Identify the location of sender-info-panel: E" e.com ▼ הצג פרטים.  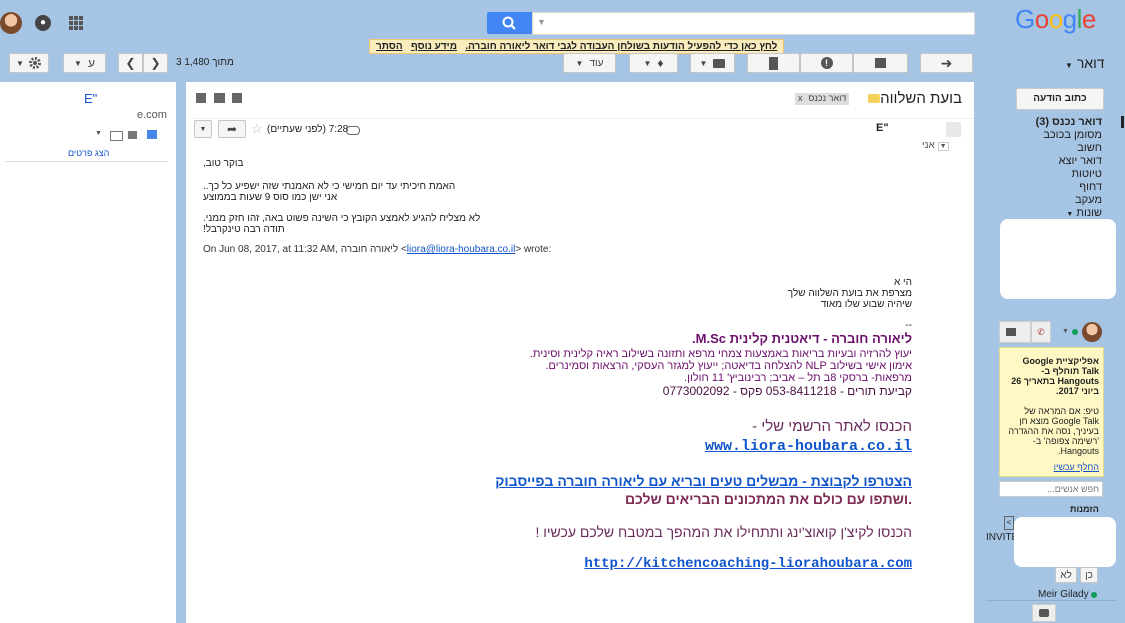
(88, 352).